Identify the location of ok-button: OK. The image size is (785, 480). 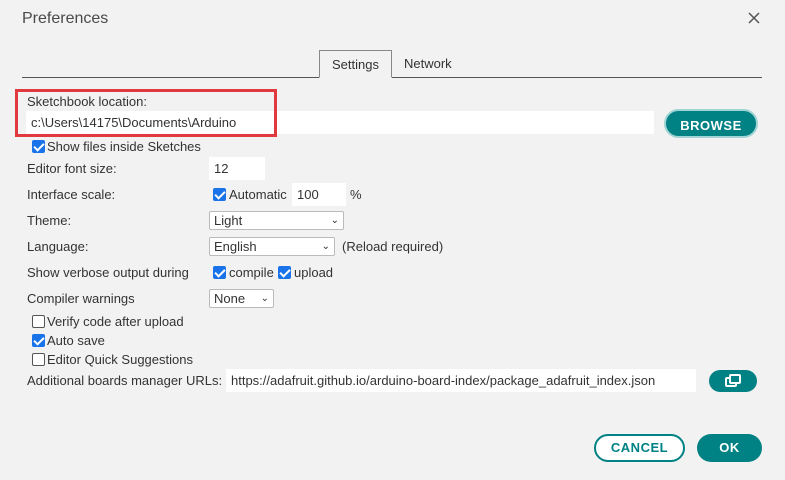
(729, 448).